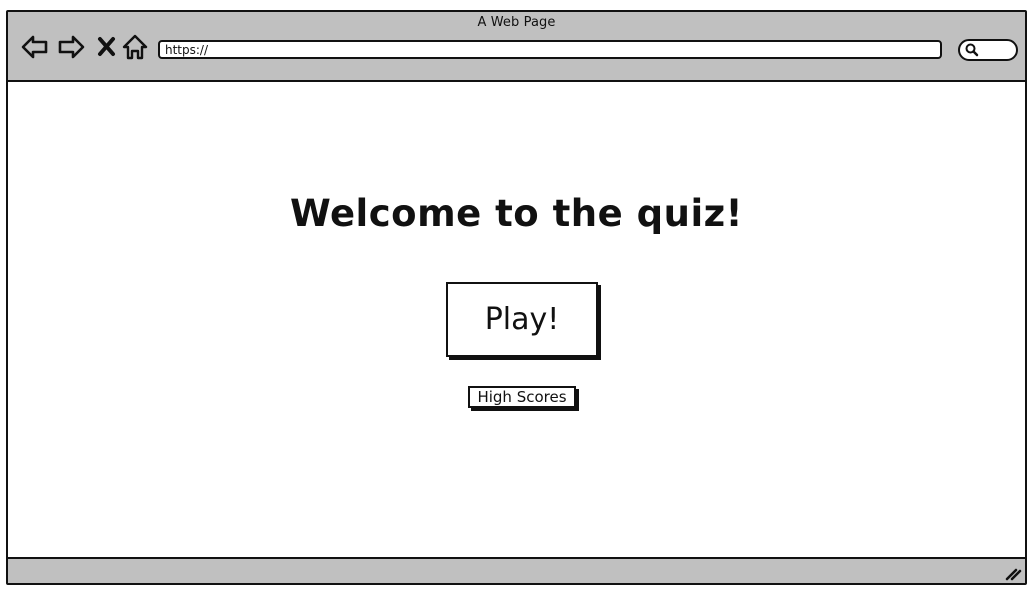  What do you see at coordinates (135, 47) in the screenshot?
I see `home-icon` at bounding box center [135, 47].